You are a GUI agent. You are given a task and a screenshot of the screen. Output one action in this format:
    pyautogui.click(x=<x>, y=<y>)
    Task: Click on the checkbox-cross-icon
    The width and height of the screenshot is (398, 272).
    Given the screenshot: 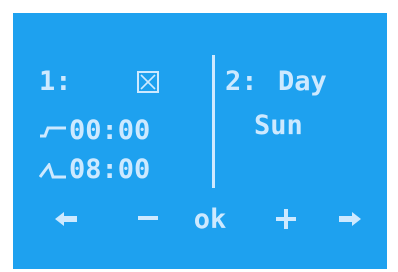 What is the action you would take?
    pyautogui.click(x=148, y=82)
    